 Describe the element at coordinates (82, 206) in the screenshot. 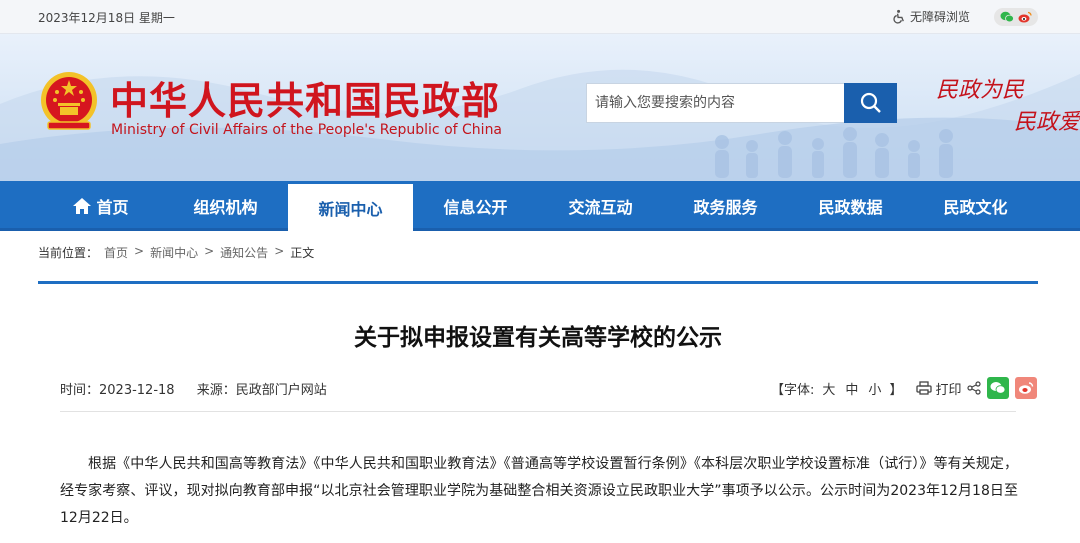

I see `home-icon` at that location.